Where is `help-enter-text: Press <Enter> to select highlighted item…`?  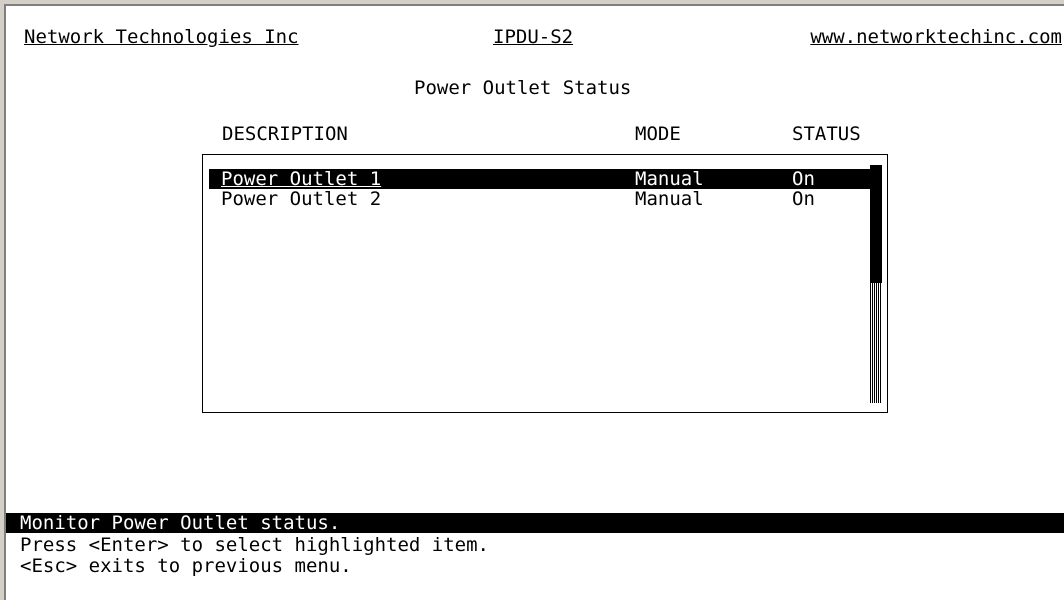 help-enter-text: Press <Enter> to select highlighted item… is located at coordinates (254, 545).